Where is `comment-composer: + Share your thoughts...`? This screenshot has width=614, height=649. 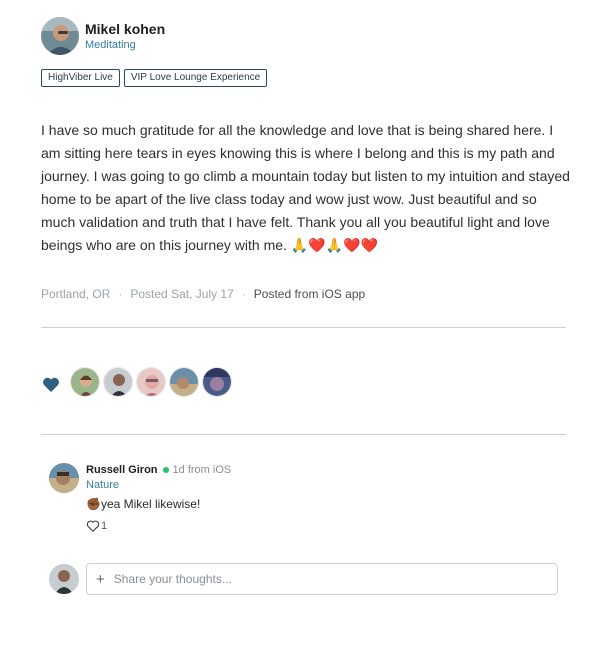
comment-composer: + Share your thoughts... is located at coordinates (303, 579).